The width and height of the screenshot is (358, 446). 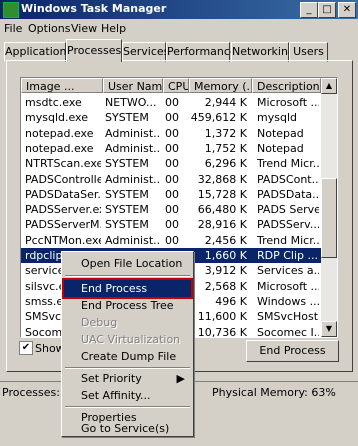 I want to click on menu-open-file-location: Open File Location, so click(x=127, y=263).